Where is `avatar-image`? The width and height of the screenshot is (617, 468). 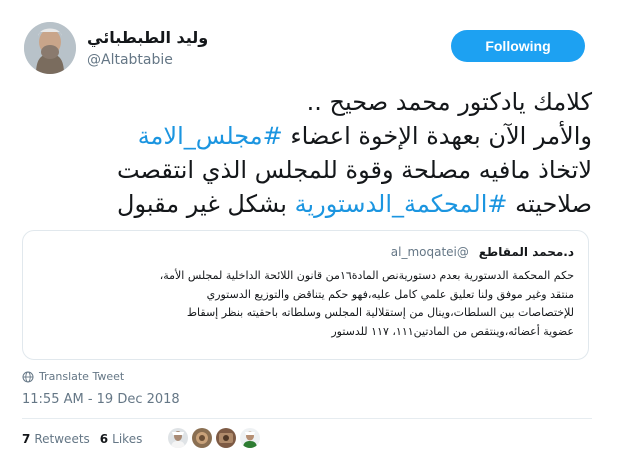 avatar-image is located at coordinates (50, 48).